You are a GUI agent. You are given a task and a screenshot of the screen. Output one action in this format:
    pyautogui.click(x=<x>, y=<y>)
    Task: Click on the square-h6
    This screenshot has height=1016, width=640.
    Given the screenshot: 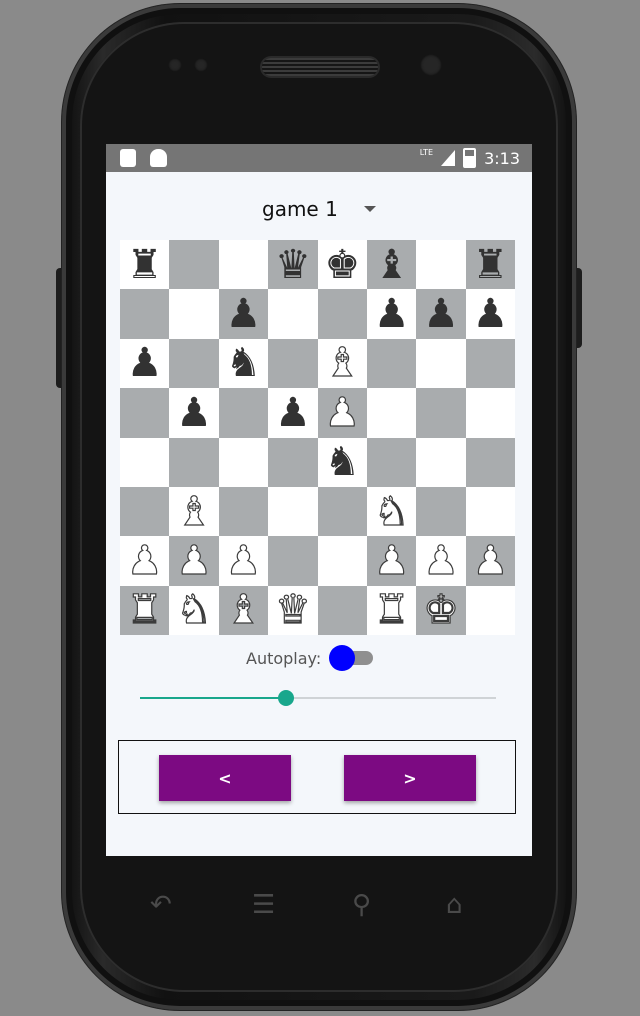 What is the action you would take?
    pyautogui.click(x=490, y=363)
    